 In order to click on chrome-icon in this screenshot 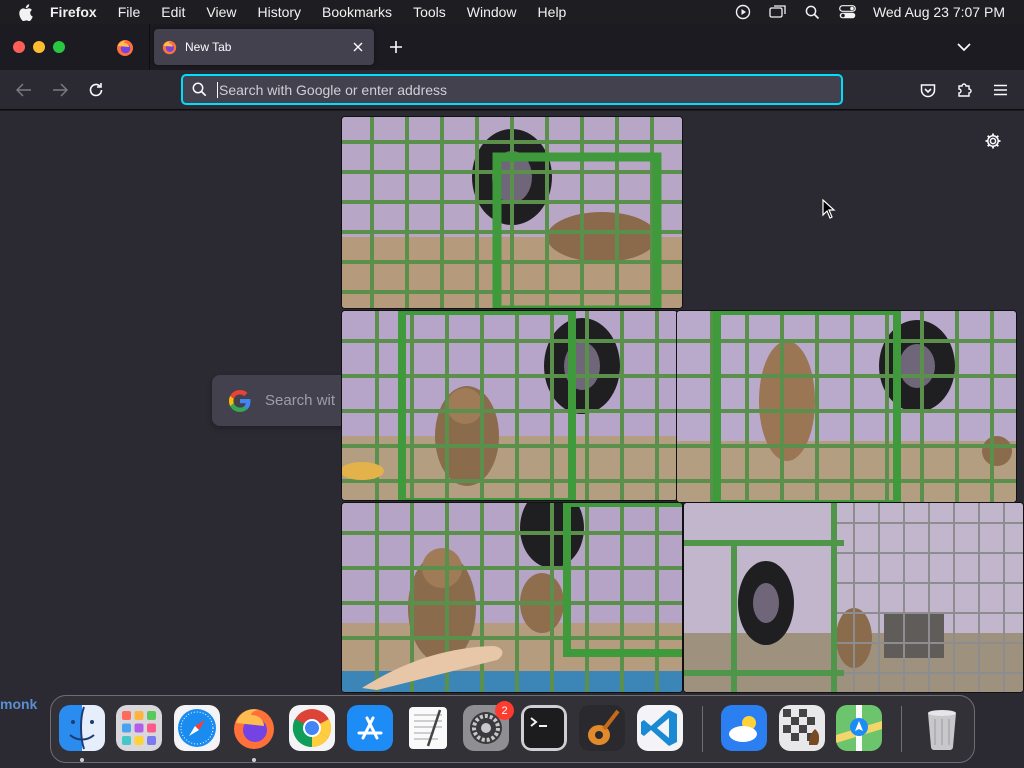, I will do `click(312, 728)`.